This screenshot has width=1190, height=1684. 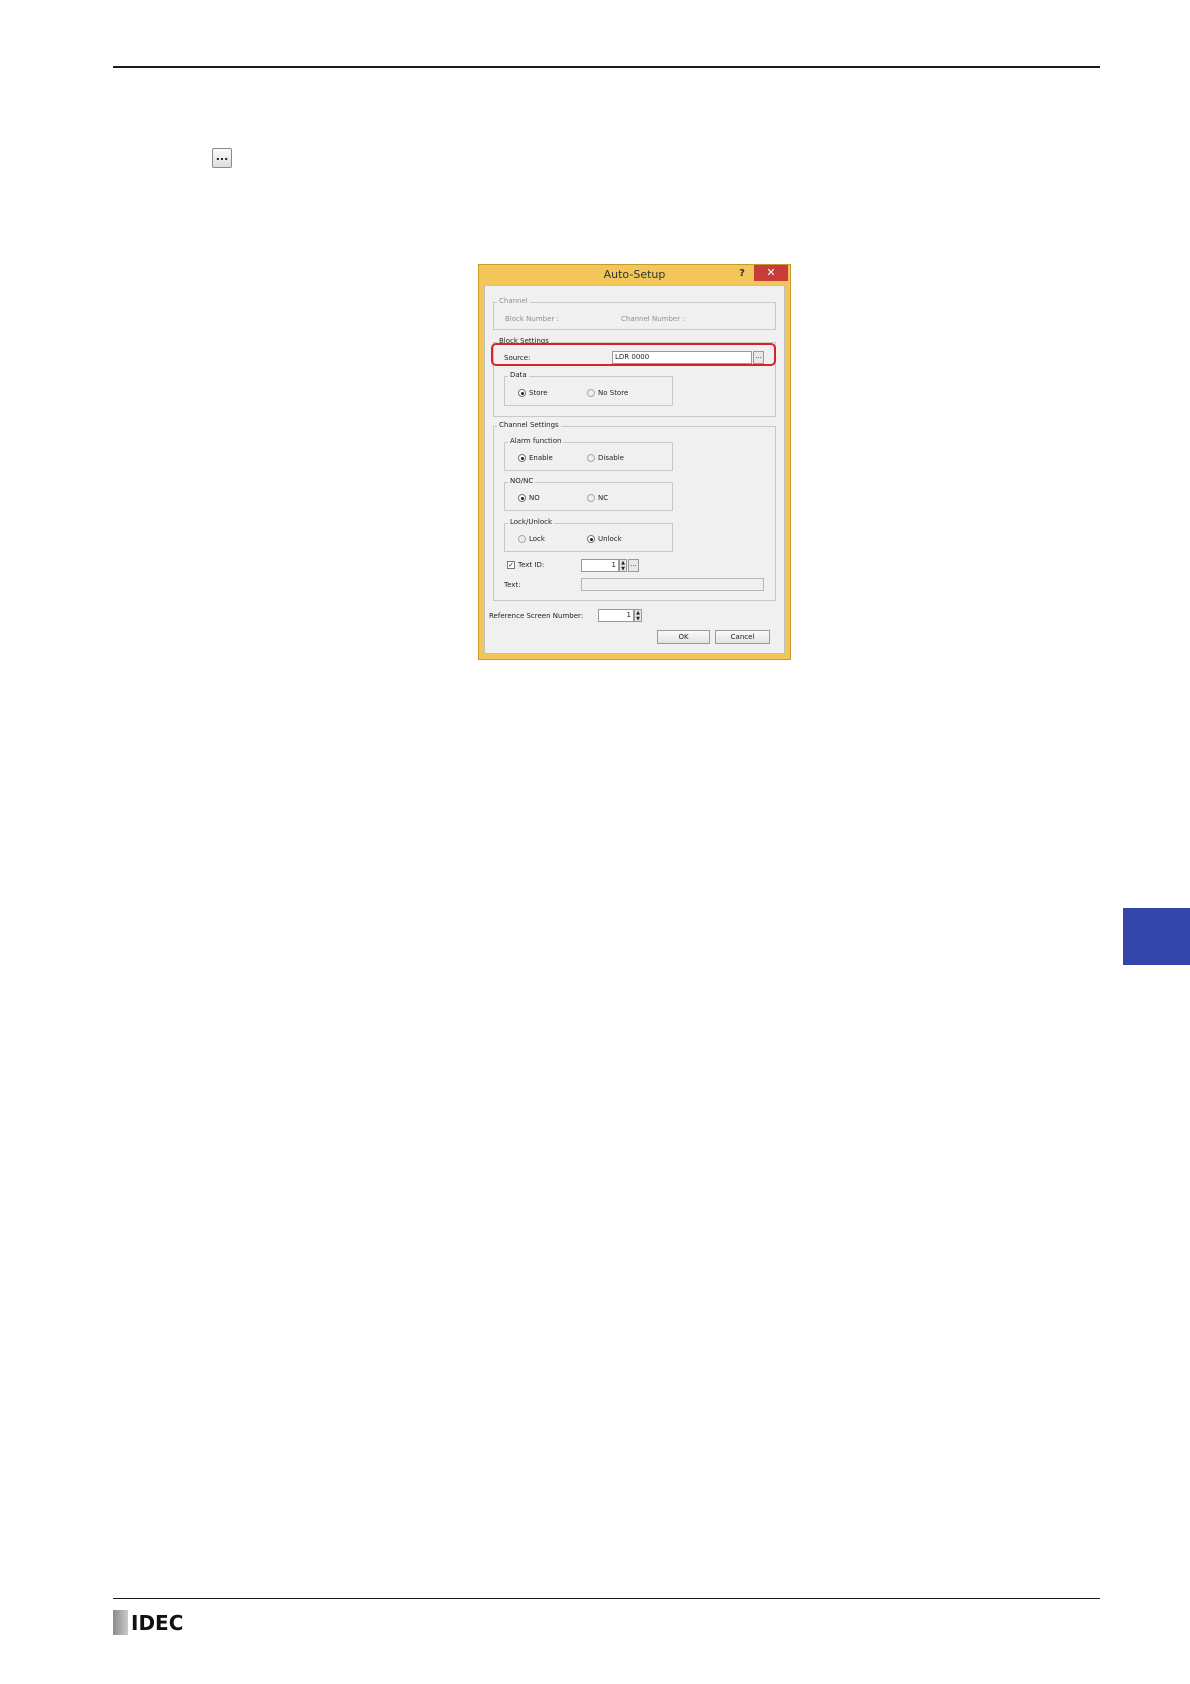 I want to click on unlock-radio, so click(x=591, y=539).